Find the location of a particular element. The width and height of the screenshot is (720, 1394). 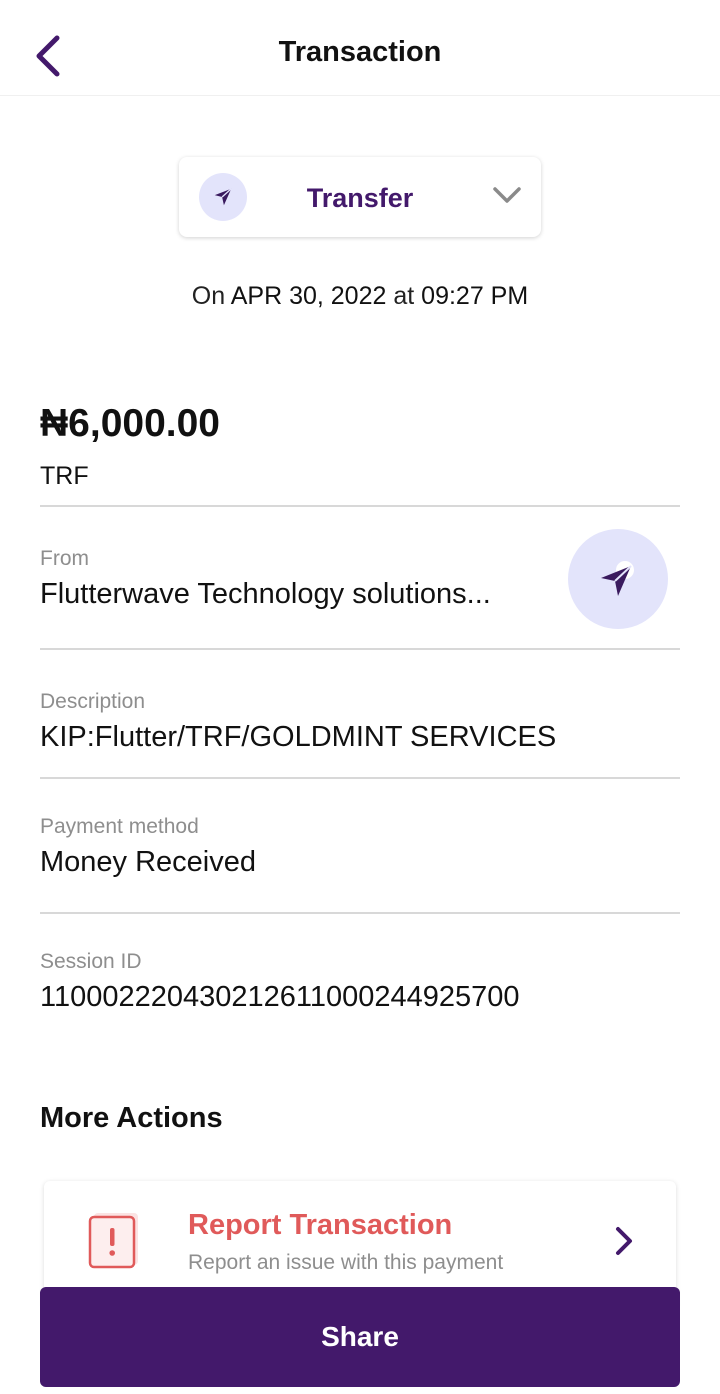

payment-method-label: Payment method is located at coordinates (119, 826).